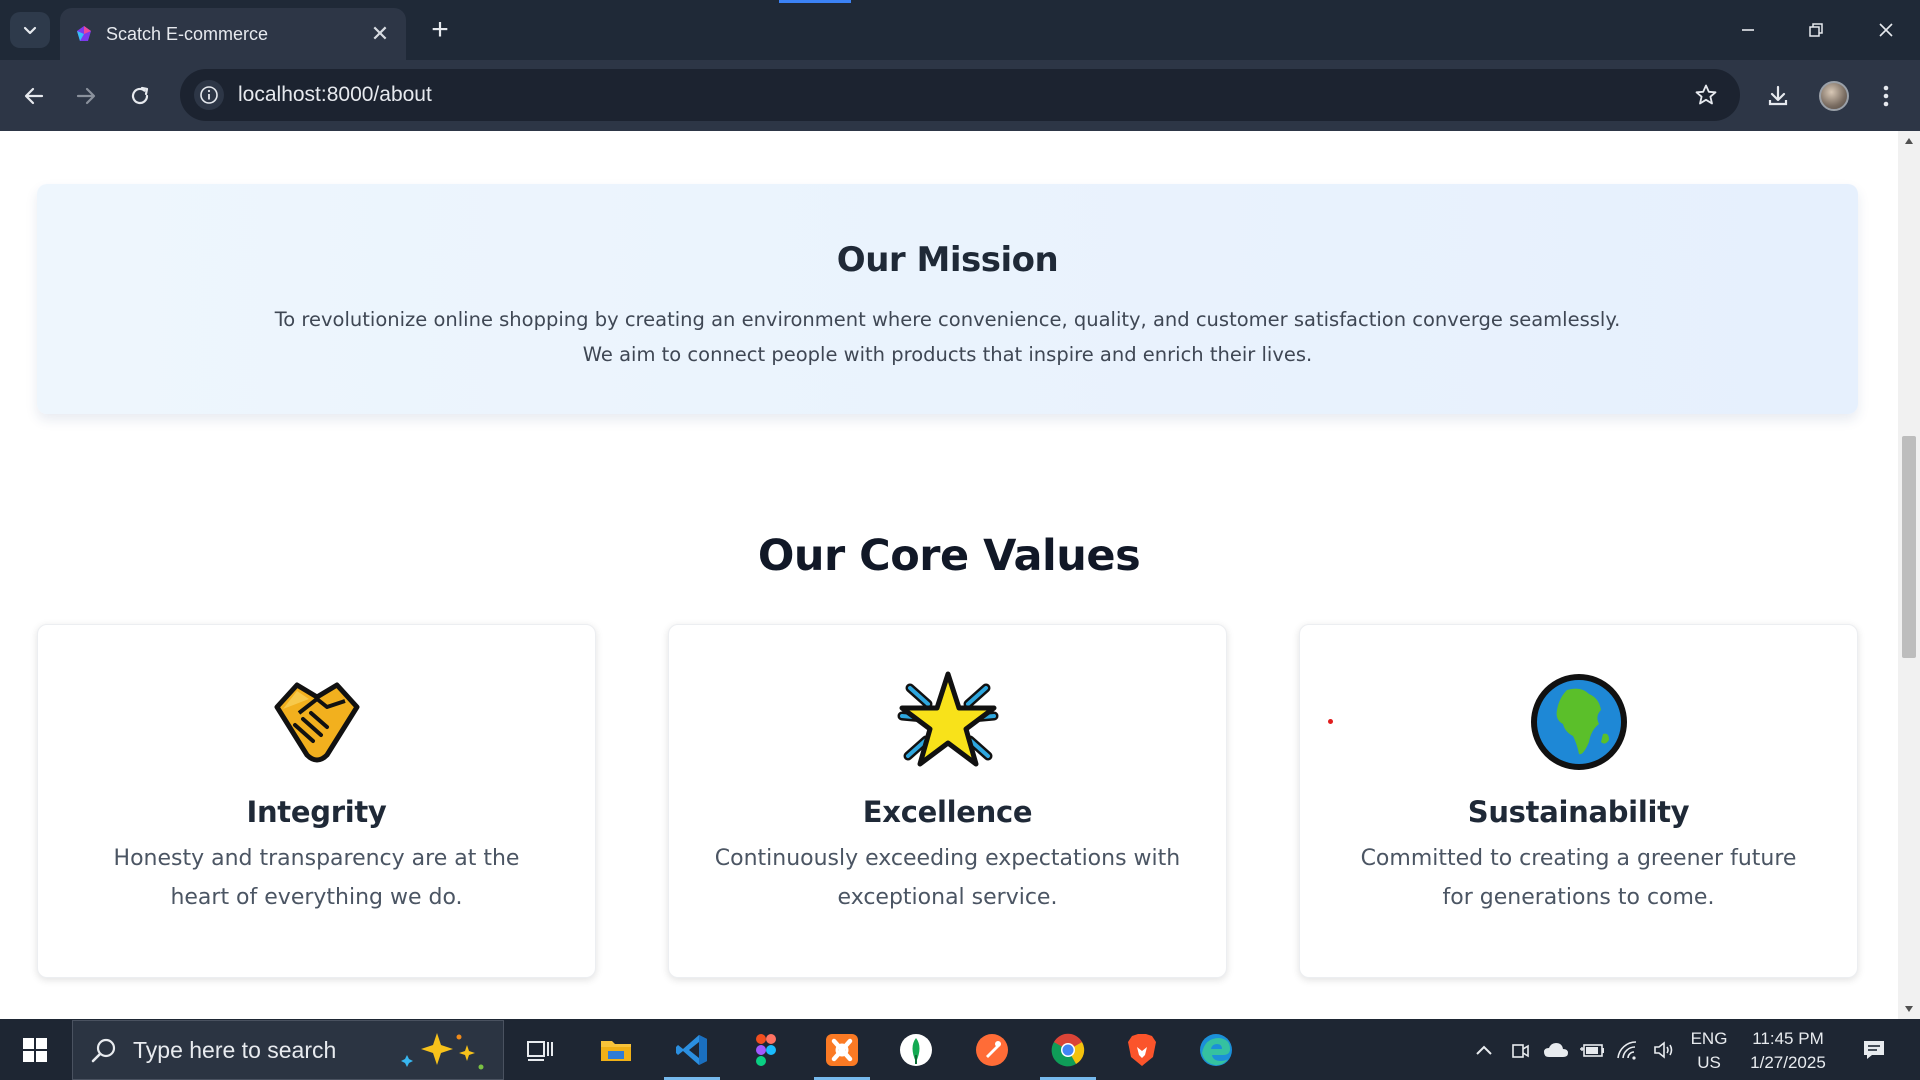 The image size is (1920, 1080). I want to click on close-window-button, so click(1886, 30).